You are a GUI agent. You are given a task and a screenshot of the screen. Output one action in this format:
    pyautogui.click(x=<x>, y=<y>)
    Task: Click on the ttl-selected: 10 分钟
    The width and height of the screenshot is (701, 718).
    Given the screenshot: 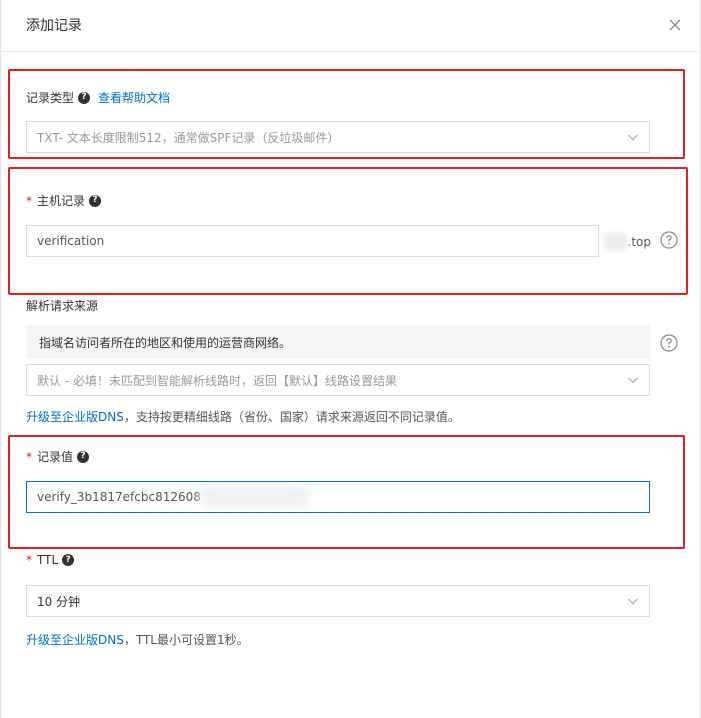 What is the action you would take?
    pyautogui.click(x=59, y=601)
    